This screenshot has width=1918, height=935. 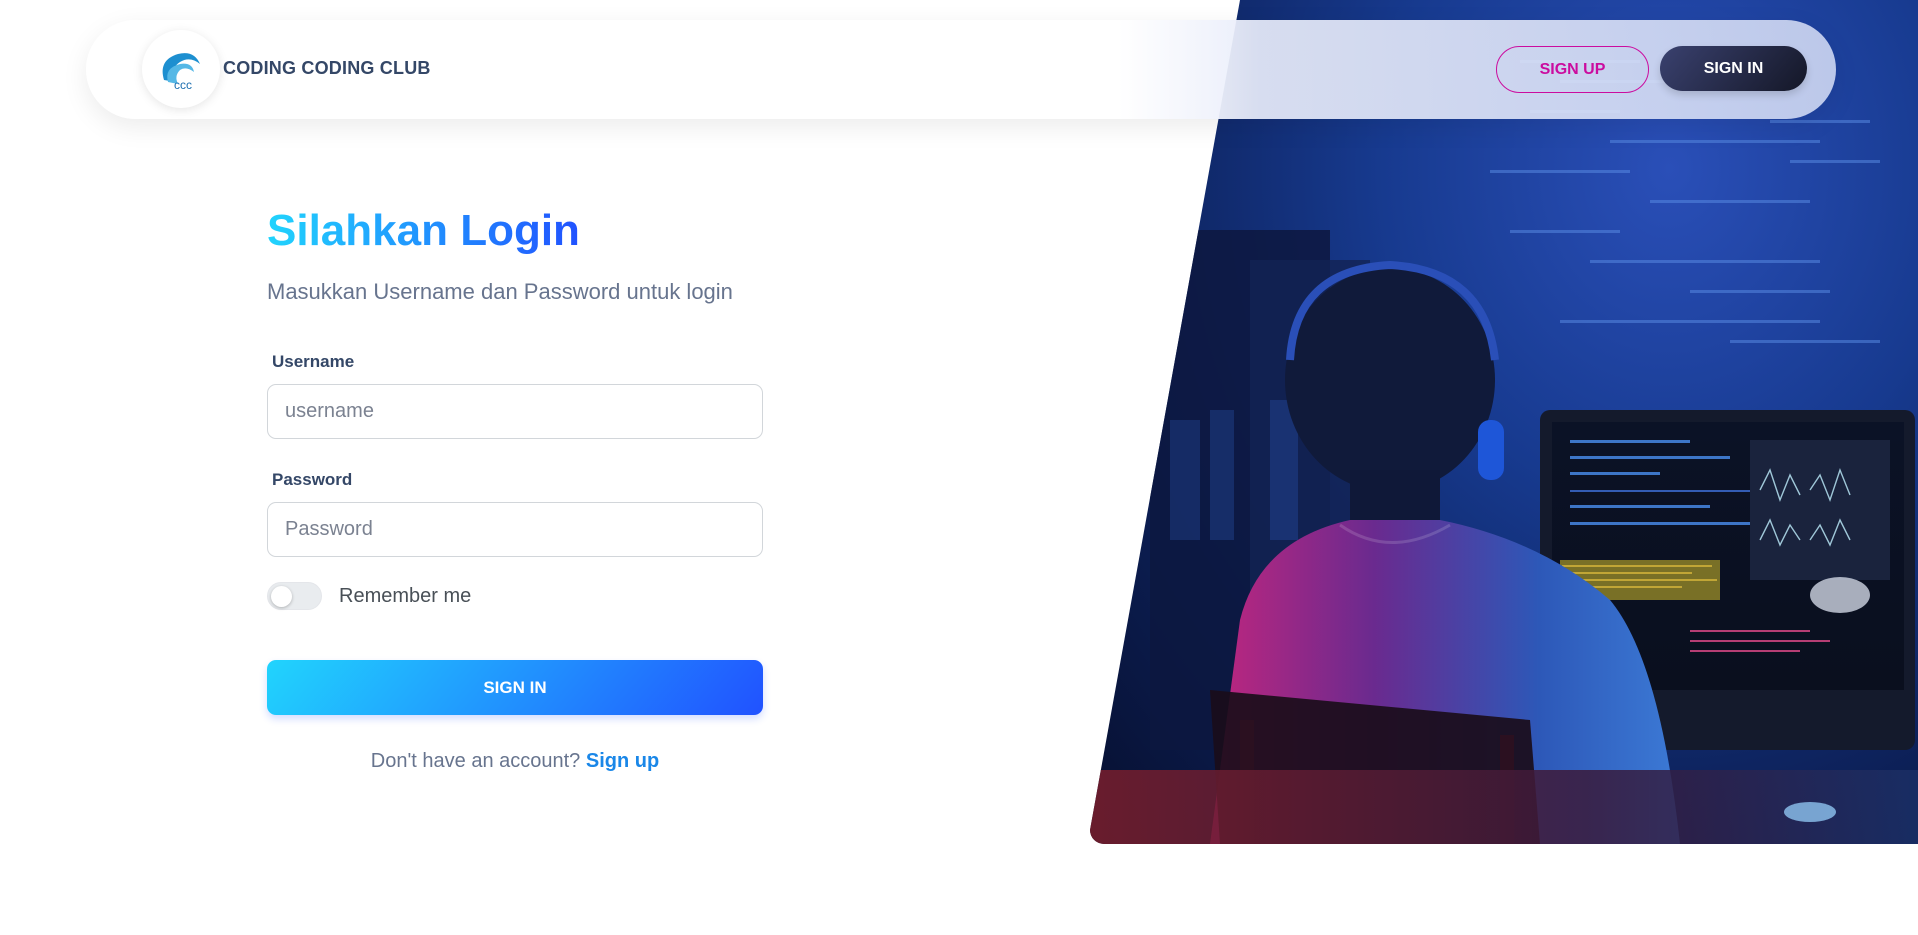 I want to click on username-input, so click(x=515, y=411).